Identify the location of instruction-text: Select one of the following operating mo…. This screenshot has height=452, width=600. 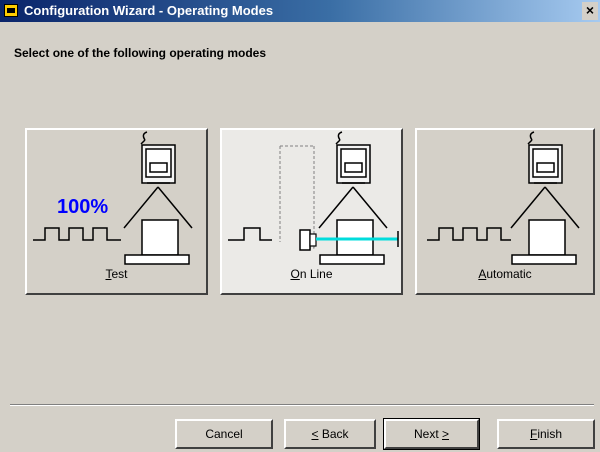
(140, 53).